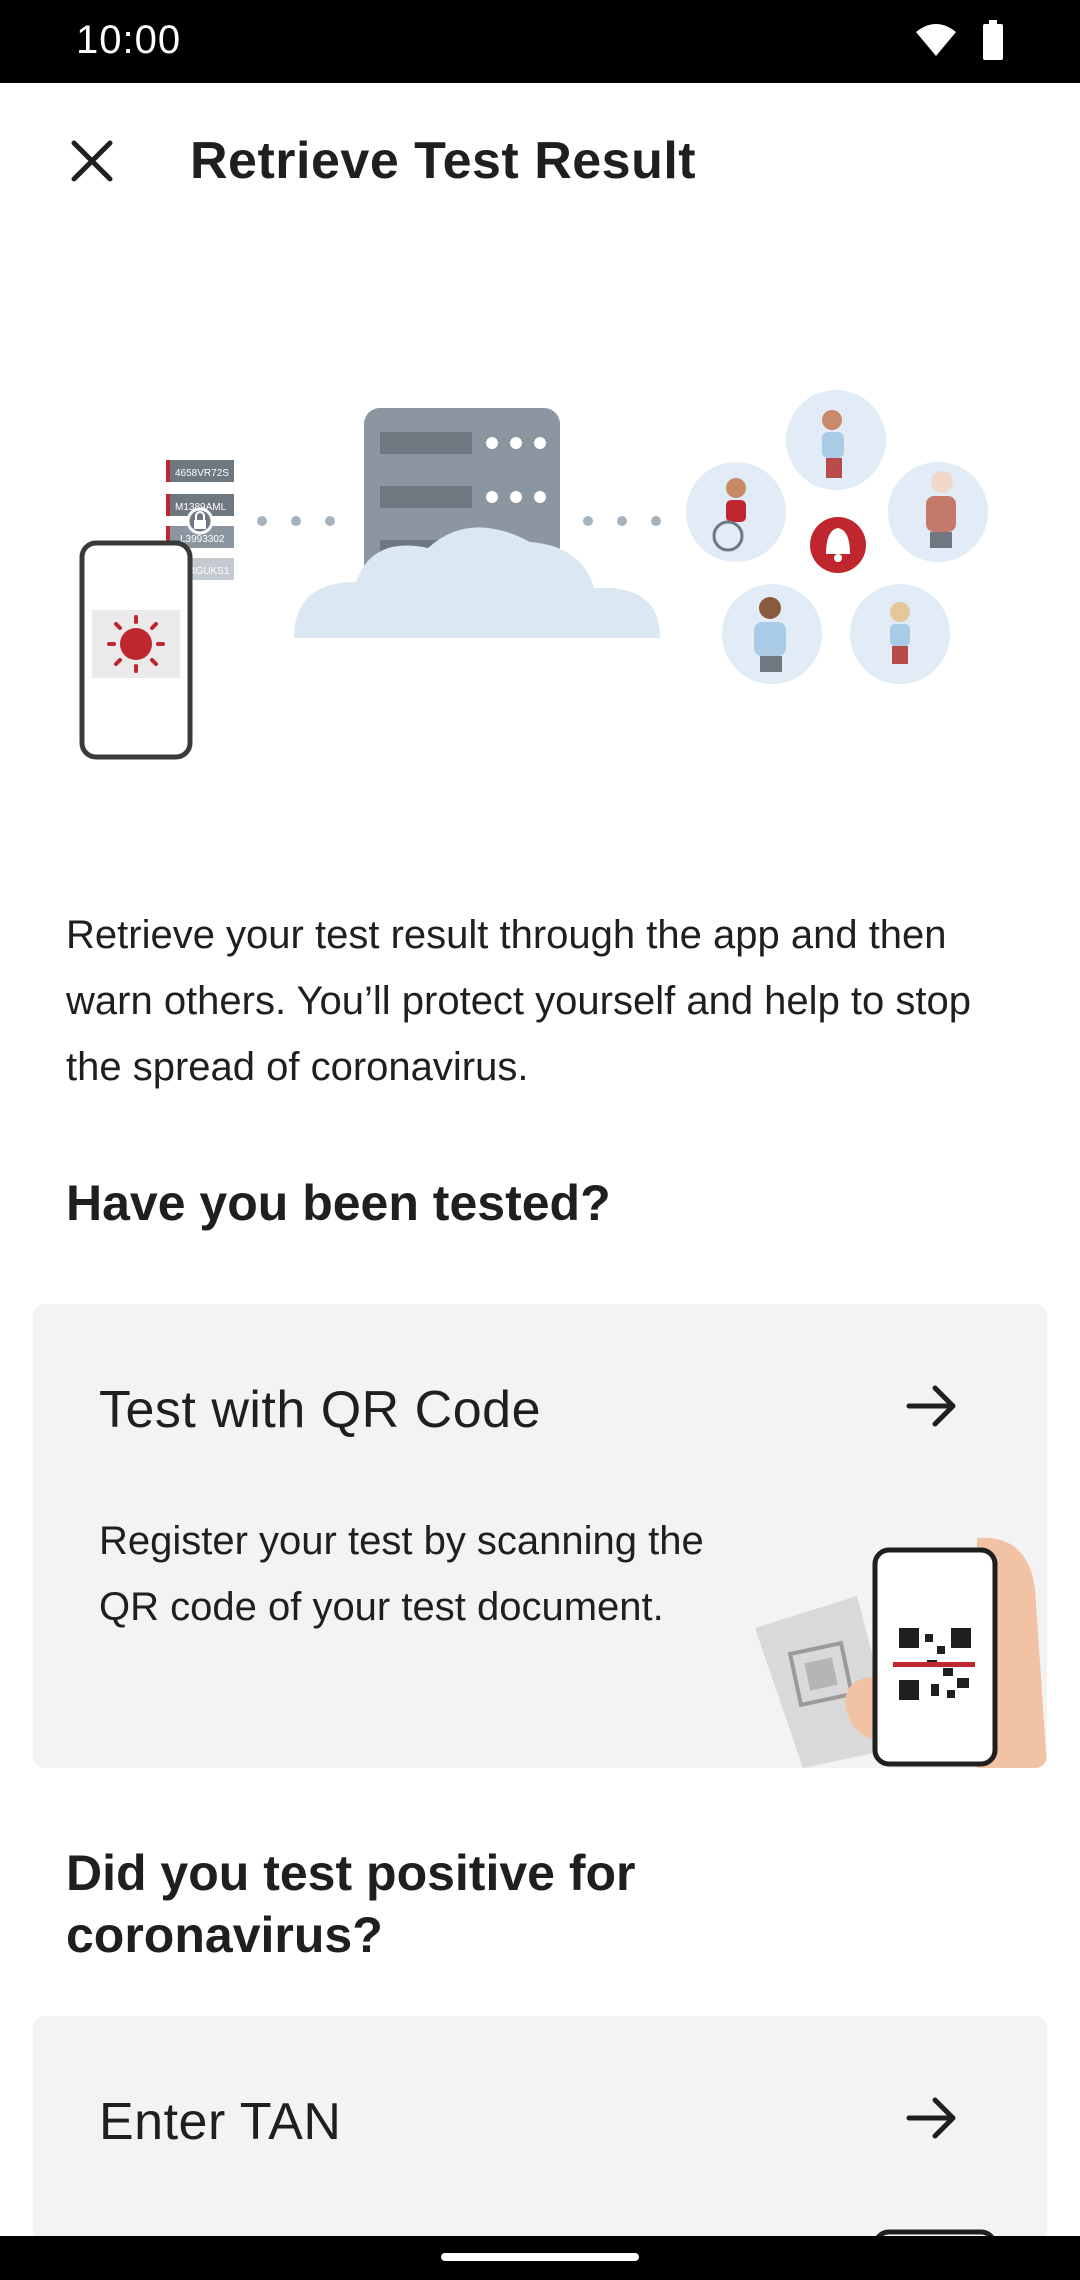 The width and height of the screenshot is (1080, 2280). I want to click on close-button, so click(92, 161).